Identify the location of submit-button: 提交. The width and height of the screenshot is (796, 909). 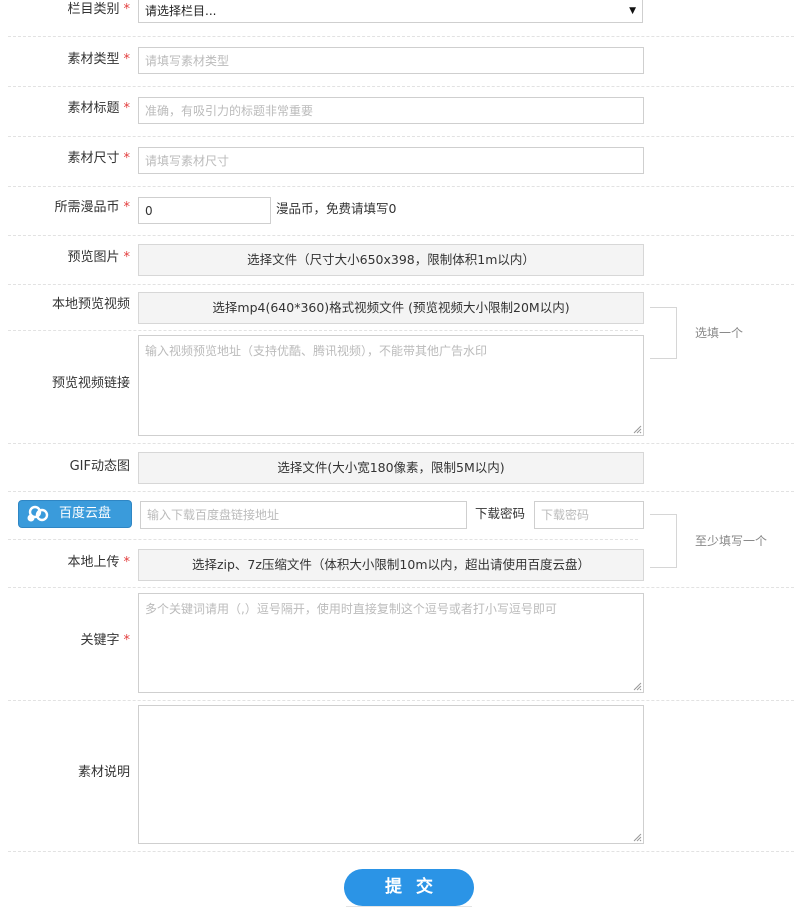
(409, 887).